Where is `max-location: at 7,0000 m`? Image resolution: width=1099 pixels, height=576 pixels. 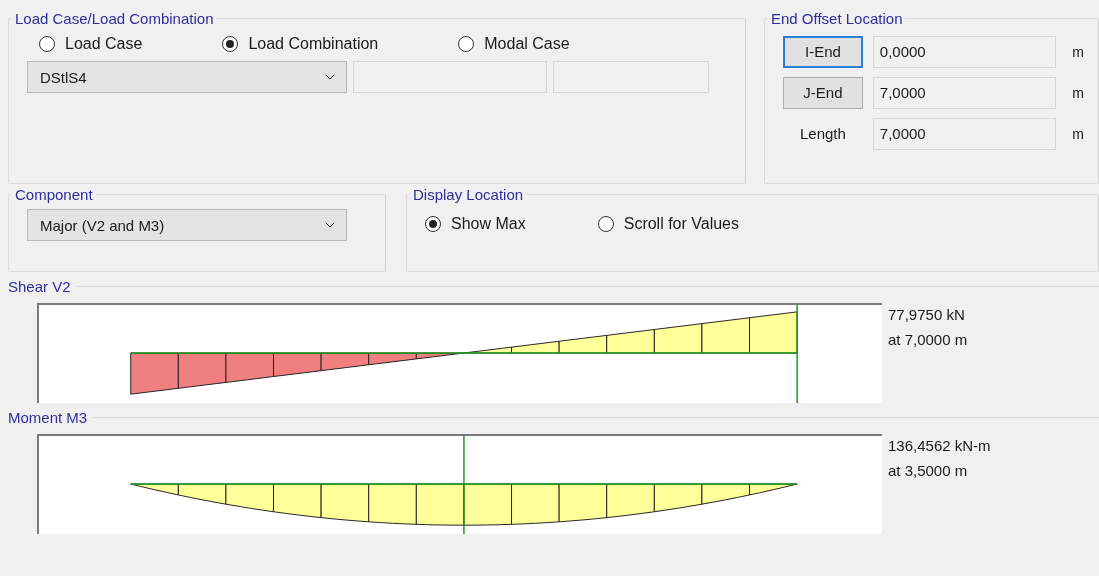 max-location: at 7,0000 m is located at coordinates (928, 339).